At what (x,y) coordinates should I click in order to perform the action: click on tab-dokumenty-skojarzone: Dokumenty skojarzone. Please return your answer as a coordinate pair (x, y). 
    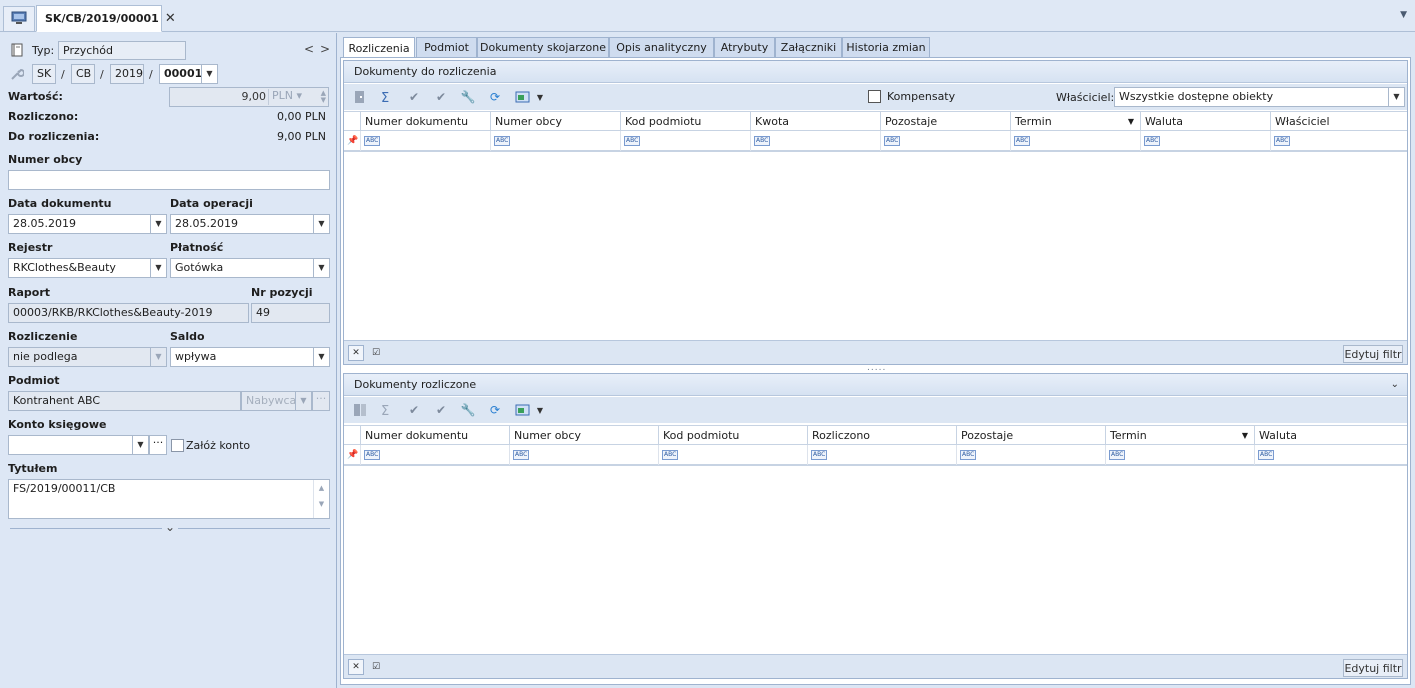
    Looking at the image, I should click on (543, 47).